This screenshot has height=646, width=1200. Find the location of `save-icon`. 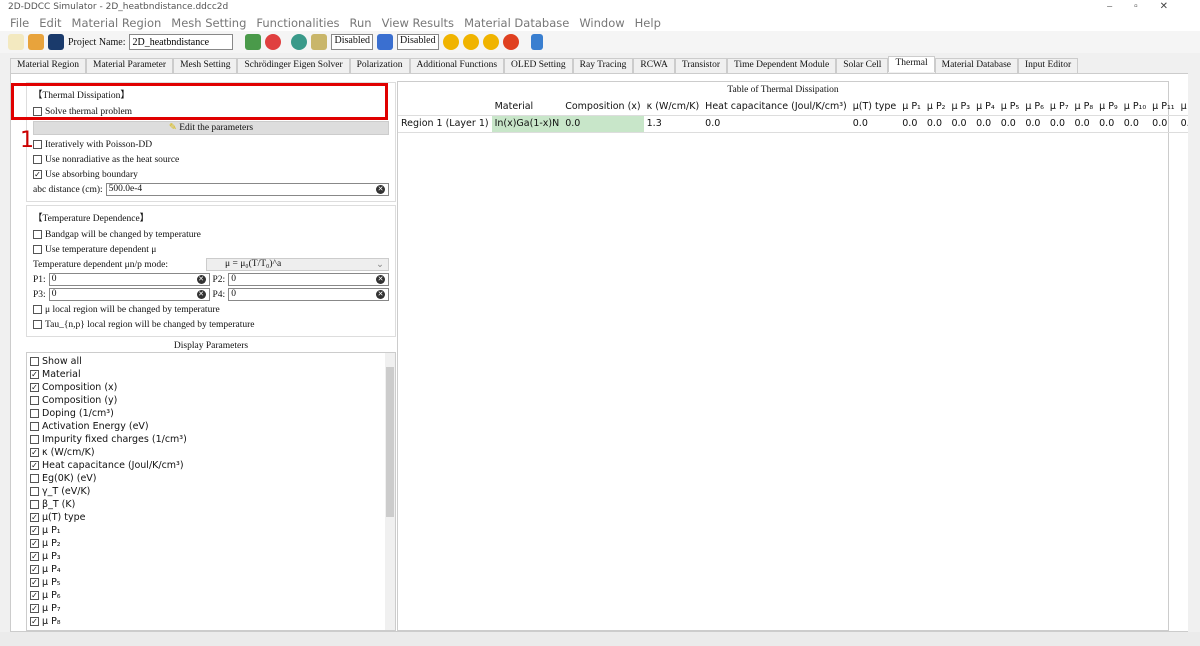

save-icon is located at coordinates (56, 42).